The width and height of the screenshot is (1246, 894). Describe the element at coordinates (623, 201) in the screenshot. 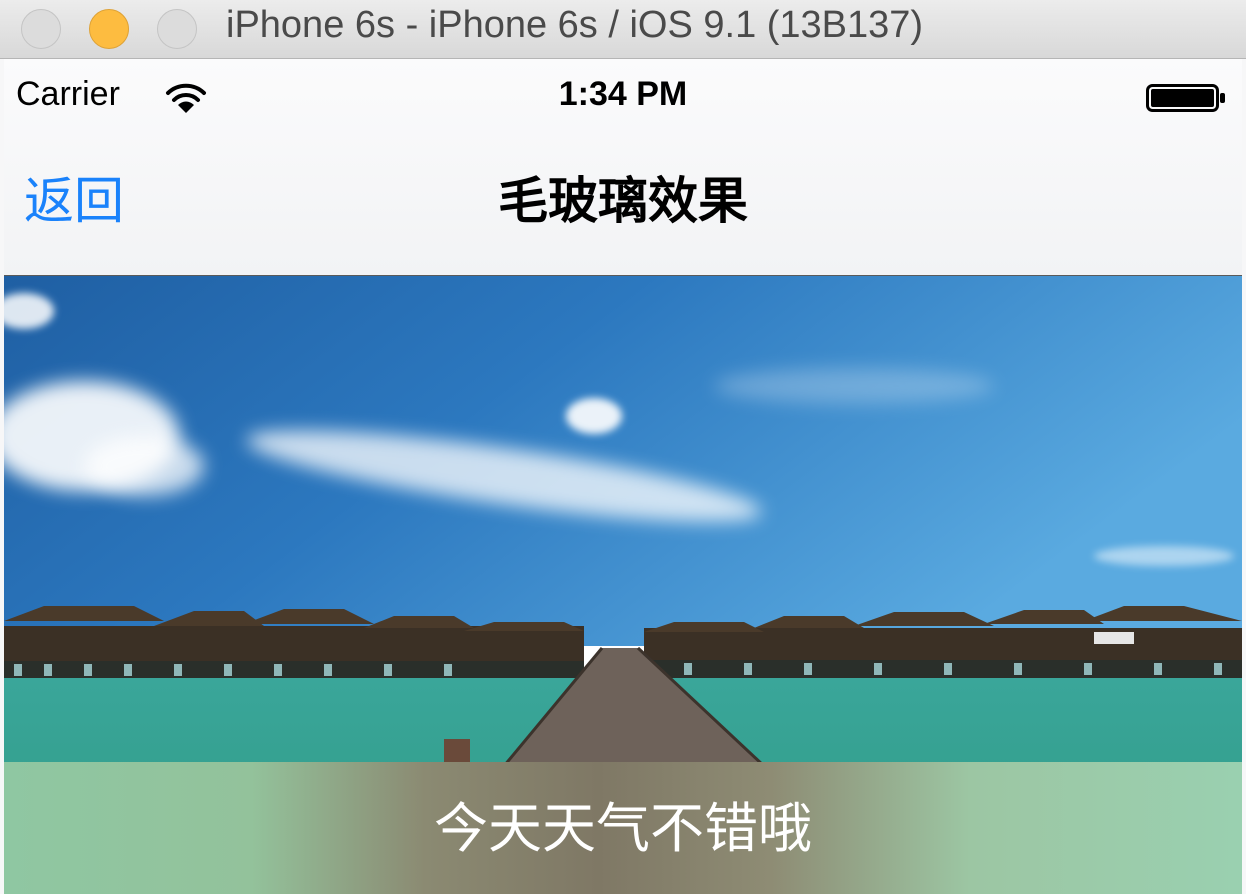

I see `nav-title: 毛玻璃效果` at that location.